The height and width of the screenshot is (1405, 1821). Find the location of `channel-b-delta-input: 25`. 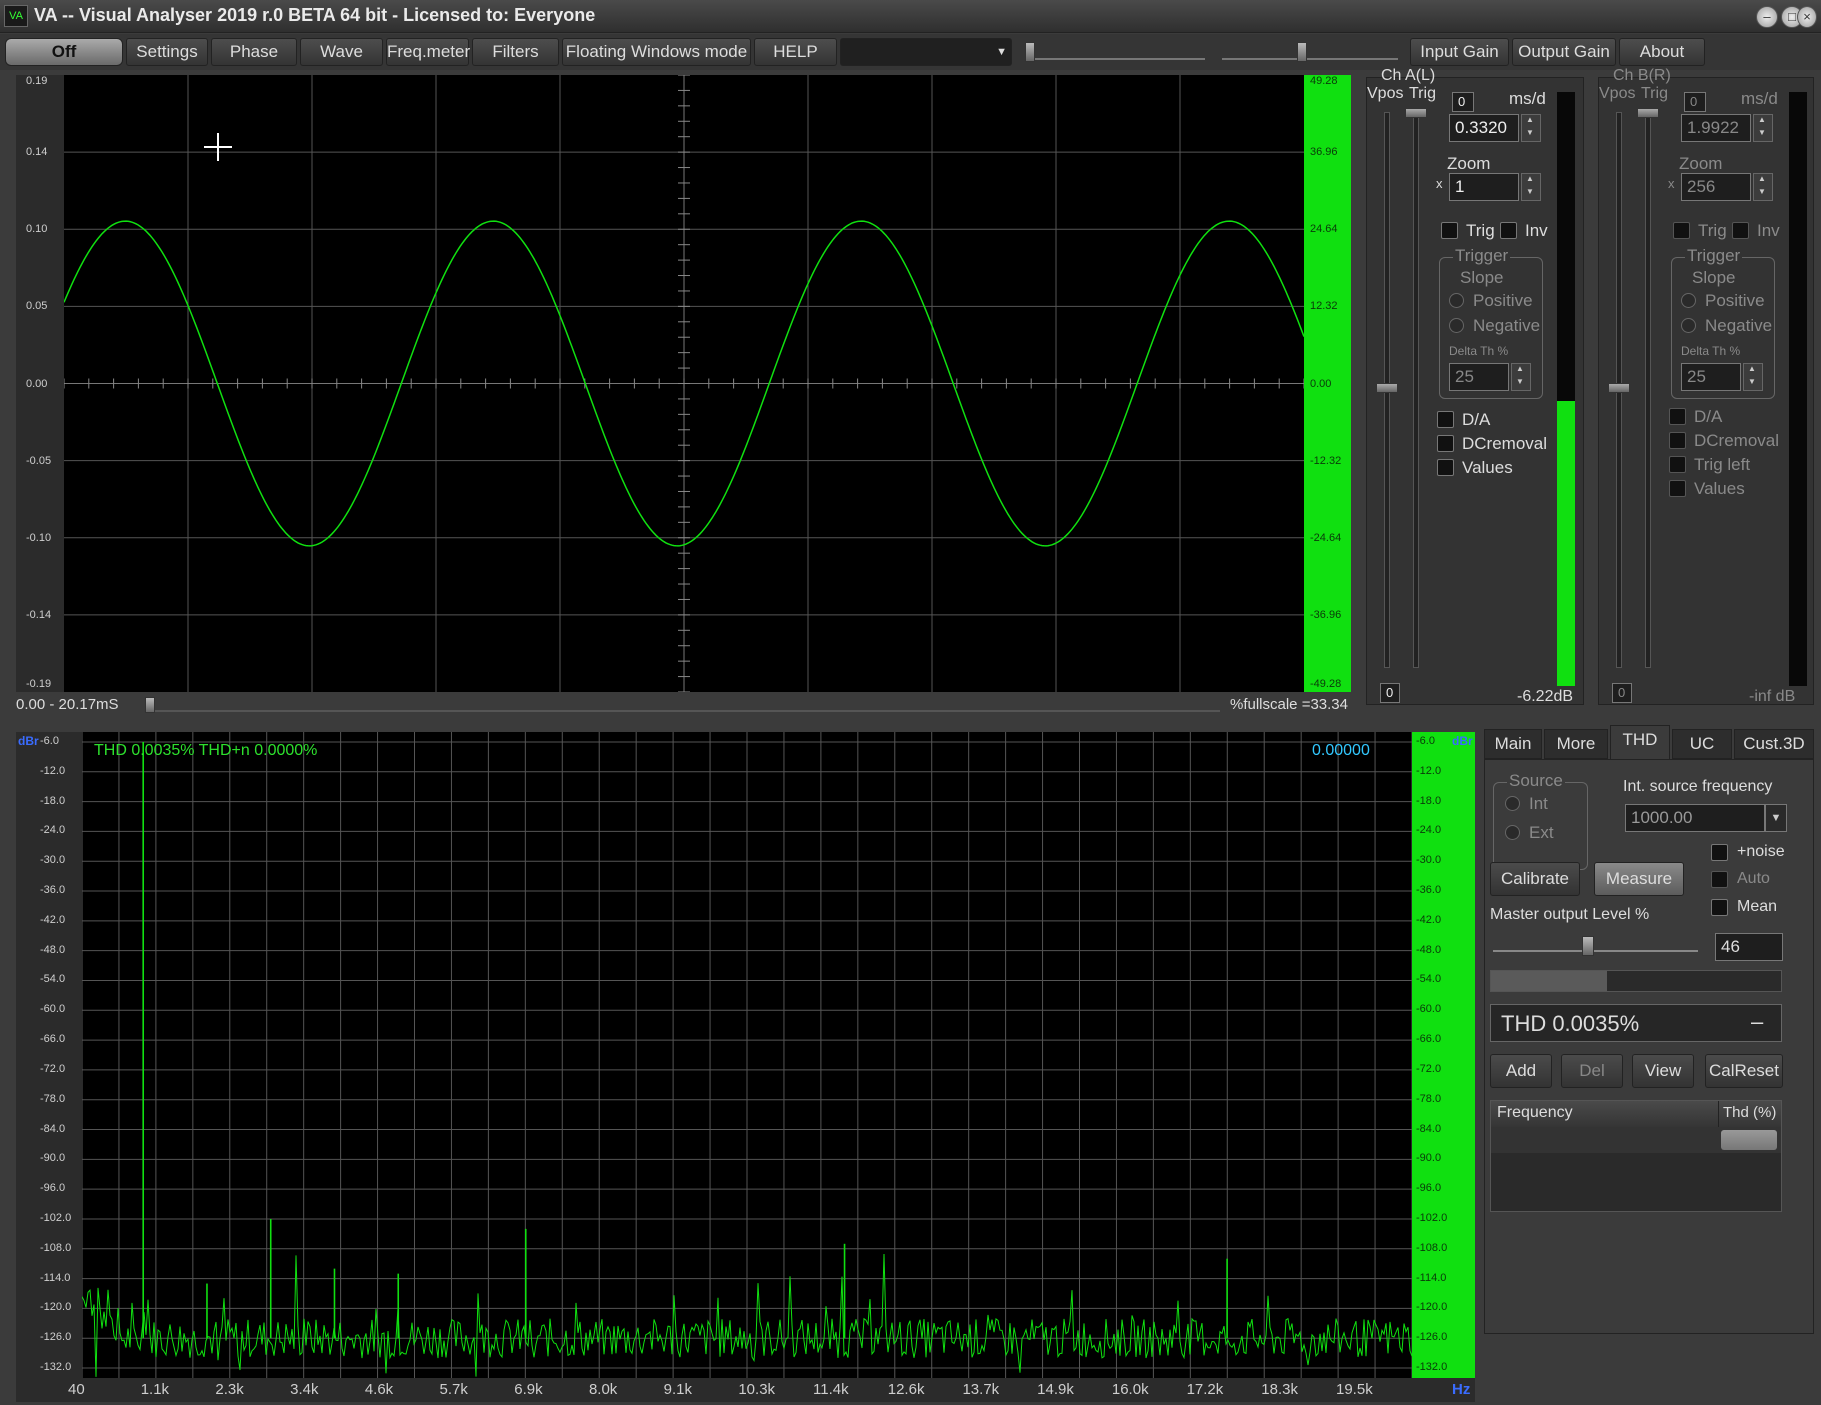

channel-b-delta-input: 25 is located at coordinates (1711, 377).